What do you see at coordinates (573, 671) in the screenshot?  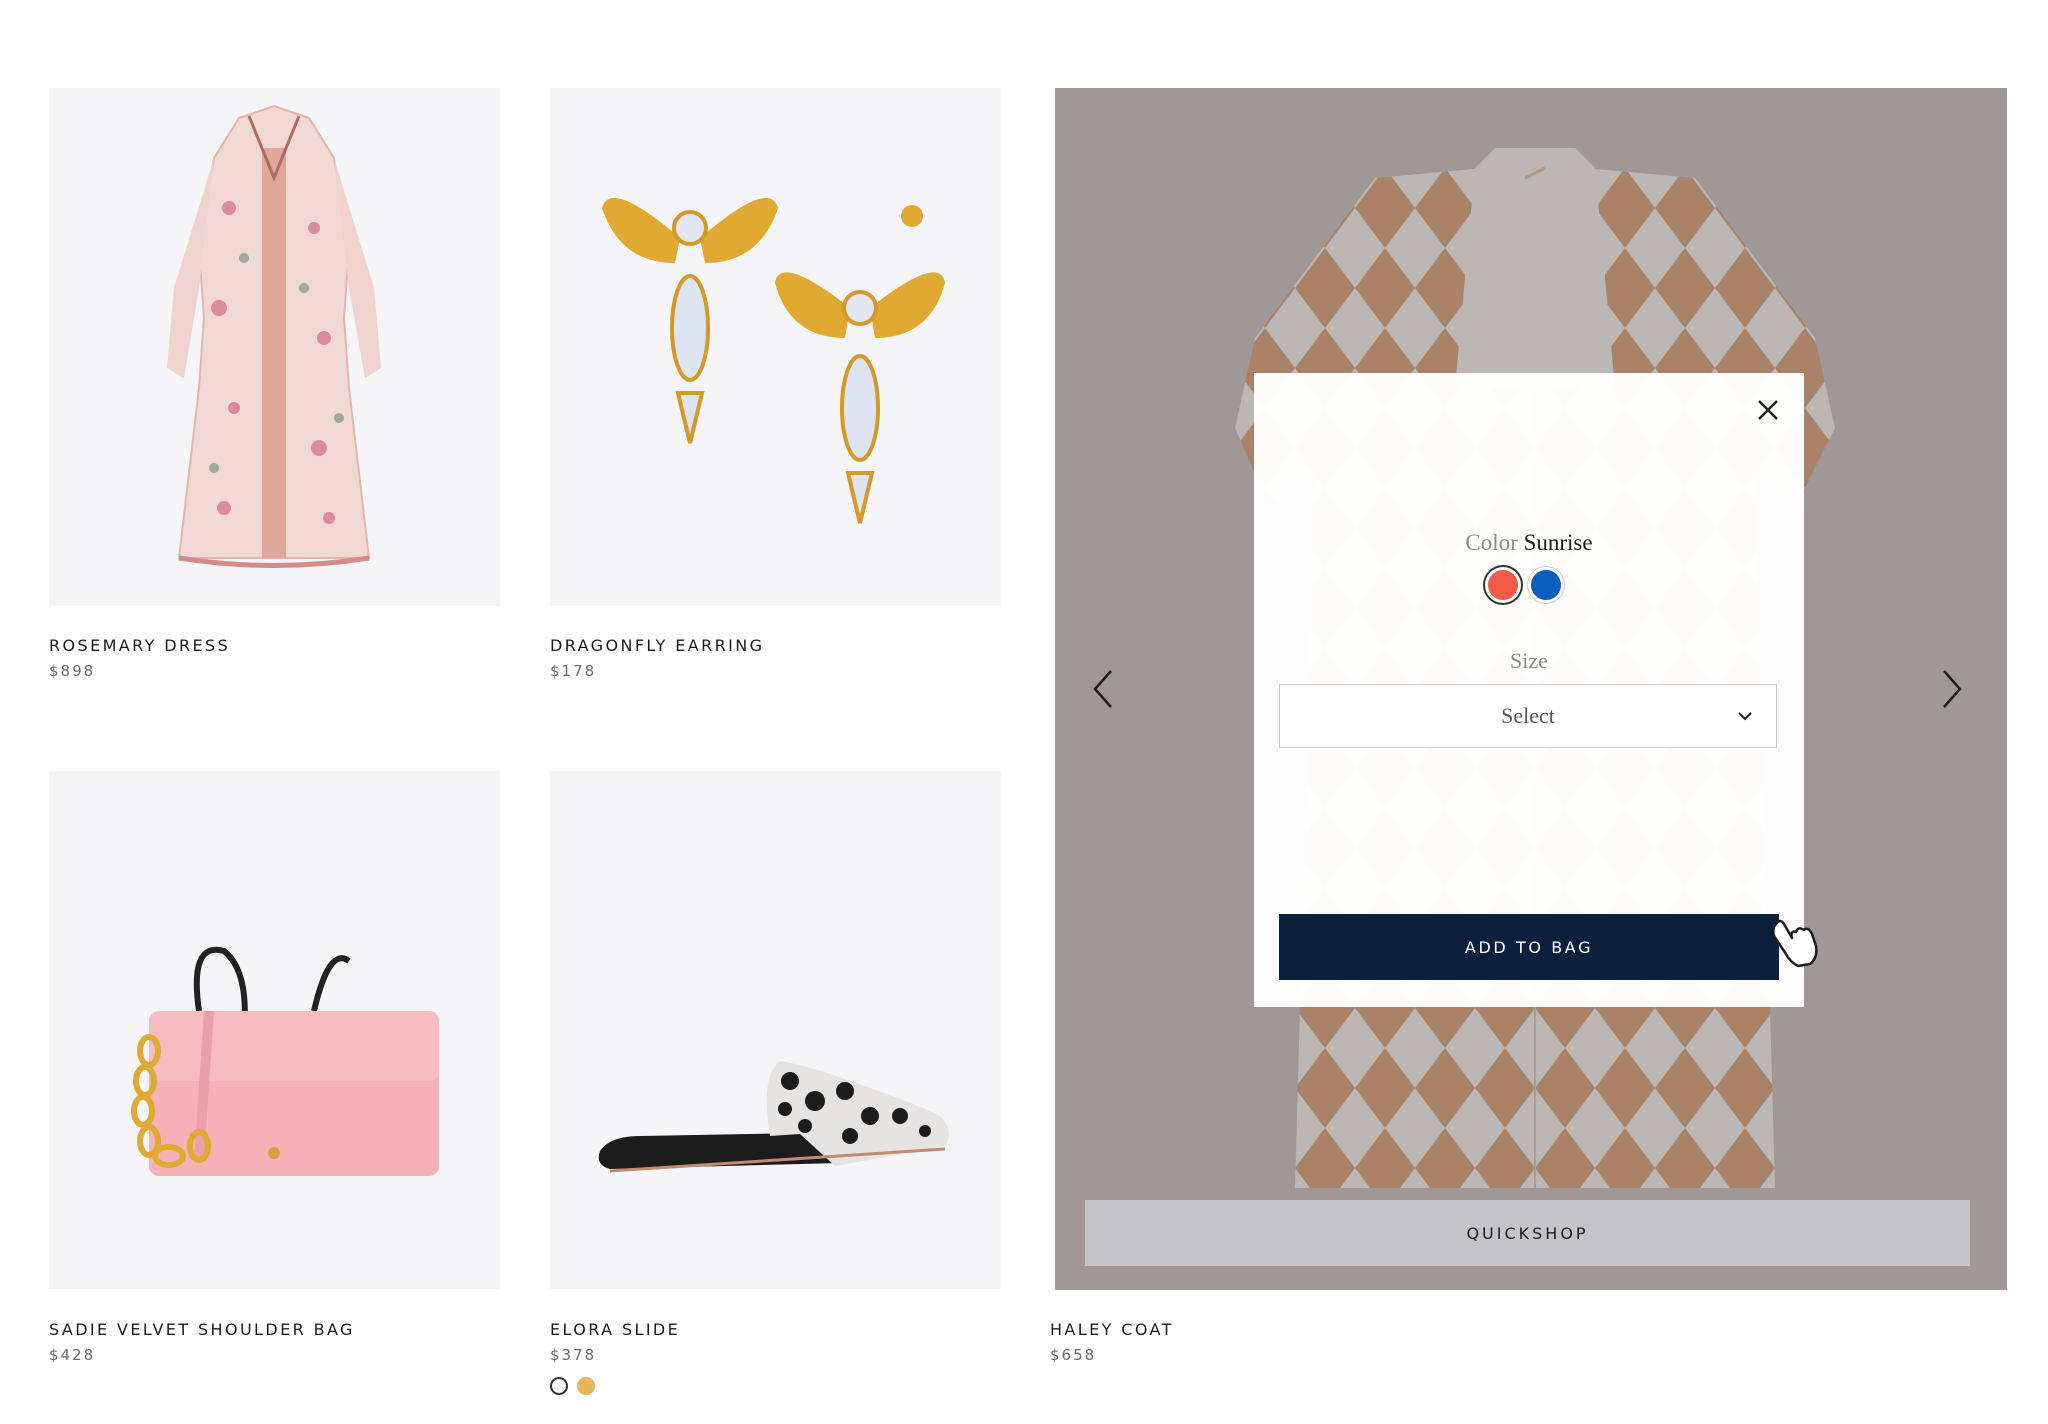 I see `product-price: $178` at bounding box center [573, 671].